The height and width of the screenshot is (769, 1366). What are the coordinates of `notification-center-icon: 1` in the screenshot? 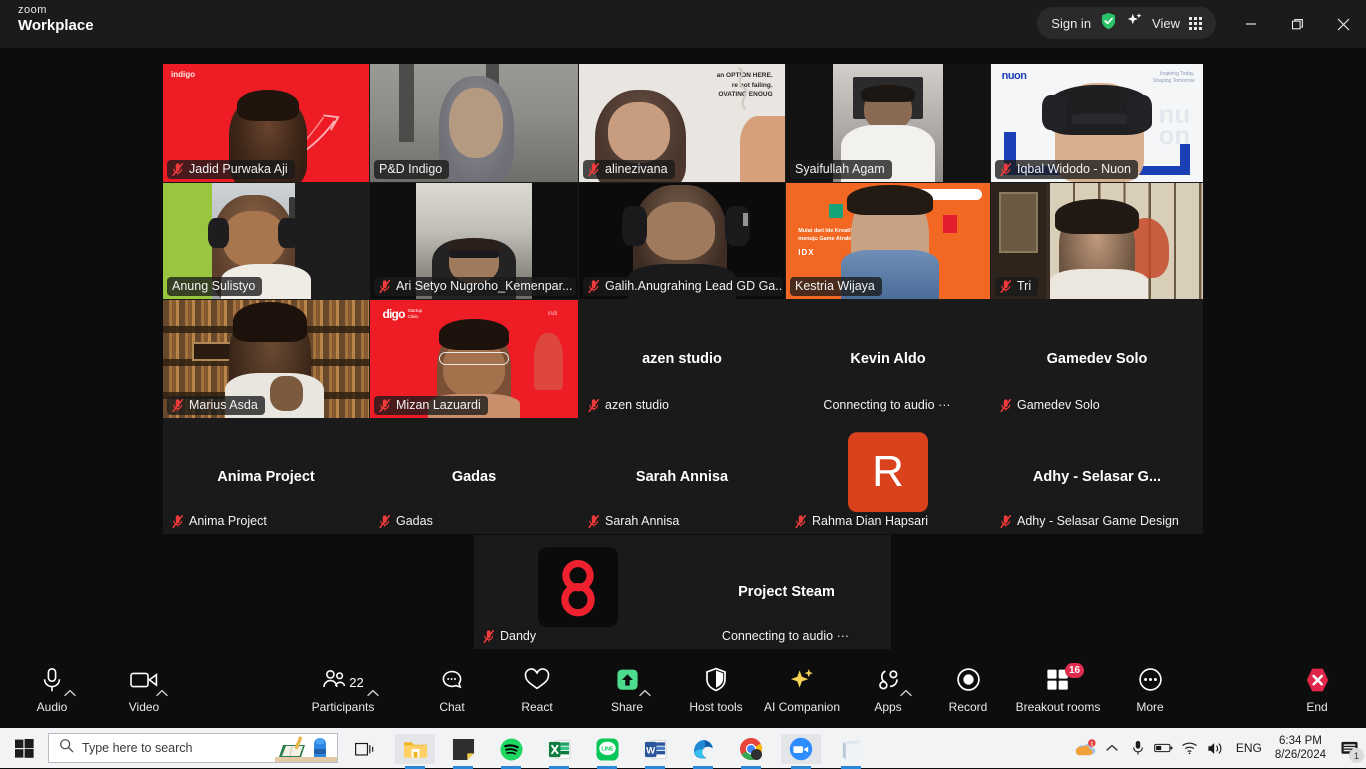 It's located at (1349, 748).